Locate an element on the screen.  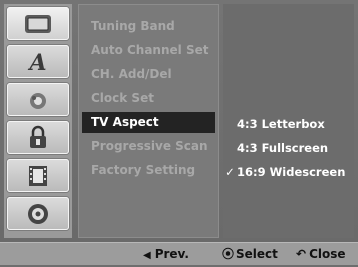
option-label: 4:3 Fullscreen is located at coordinates (283, 148).